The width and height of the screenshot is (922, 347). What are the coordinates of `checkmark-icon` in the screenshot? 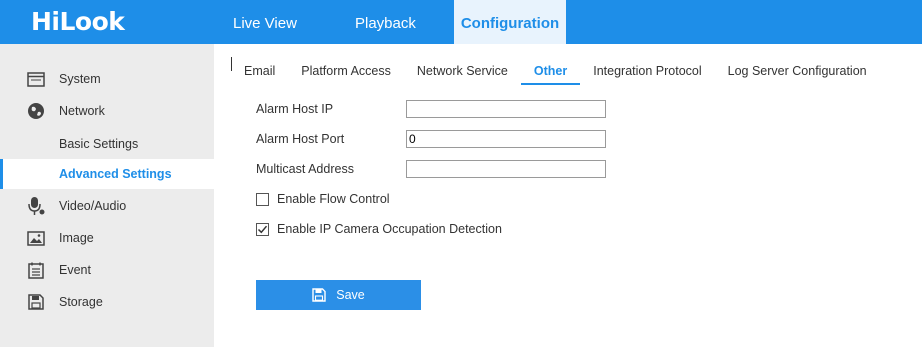 It's located at (262, 229).